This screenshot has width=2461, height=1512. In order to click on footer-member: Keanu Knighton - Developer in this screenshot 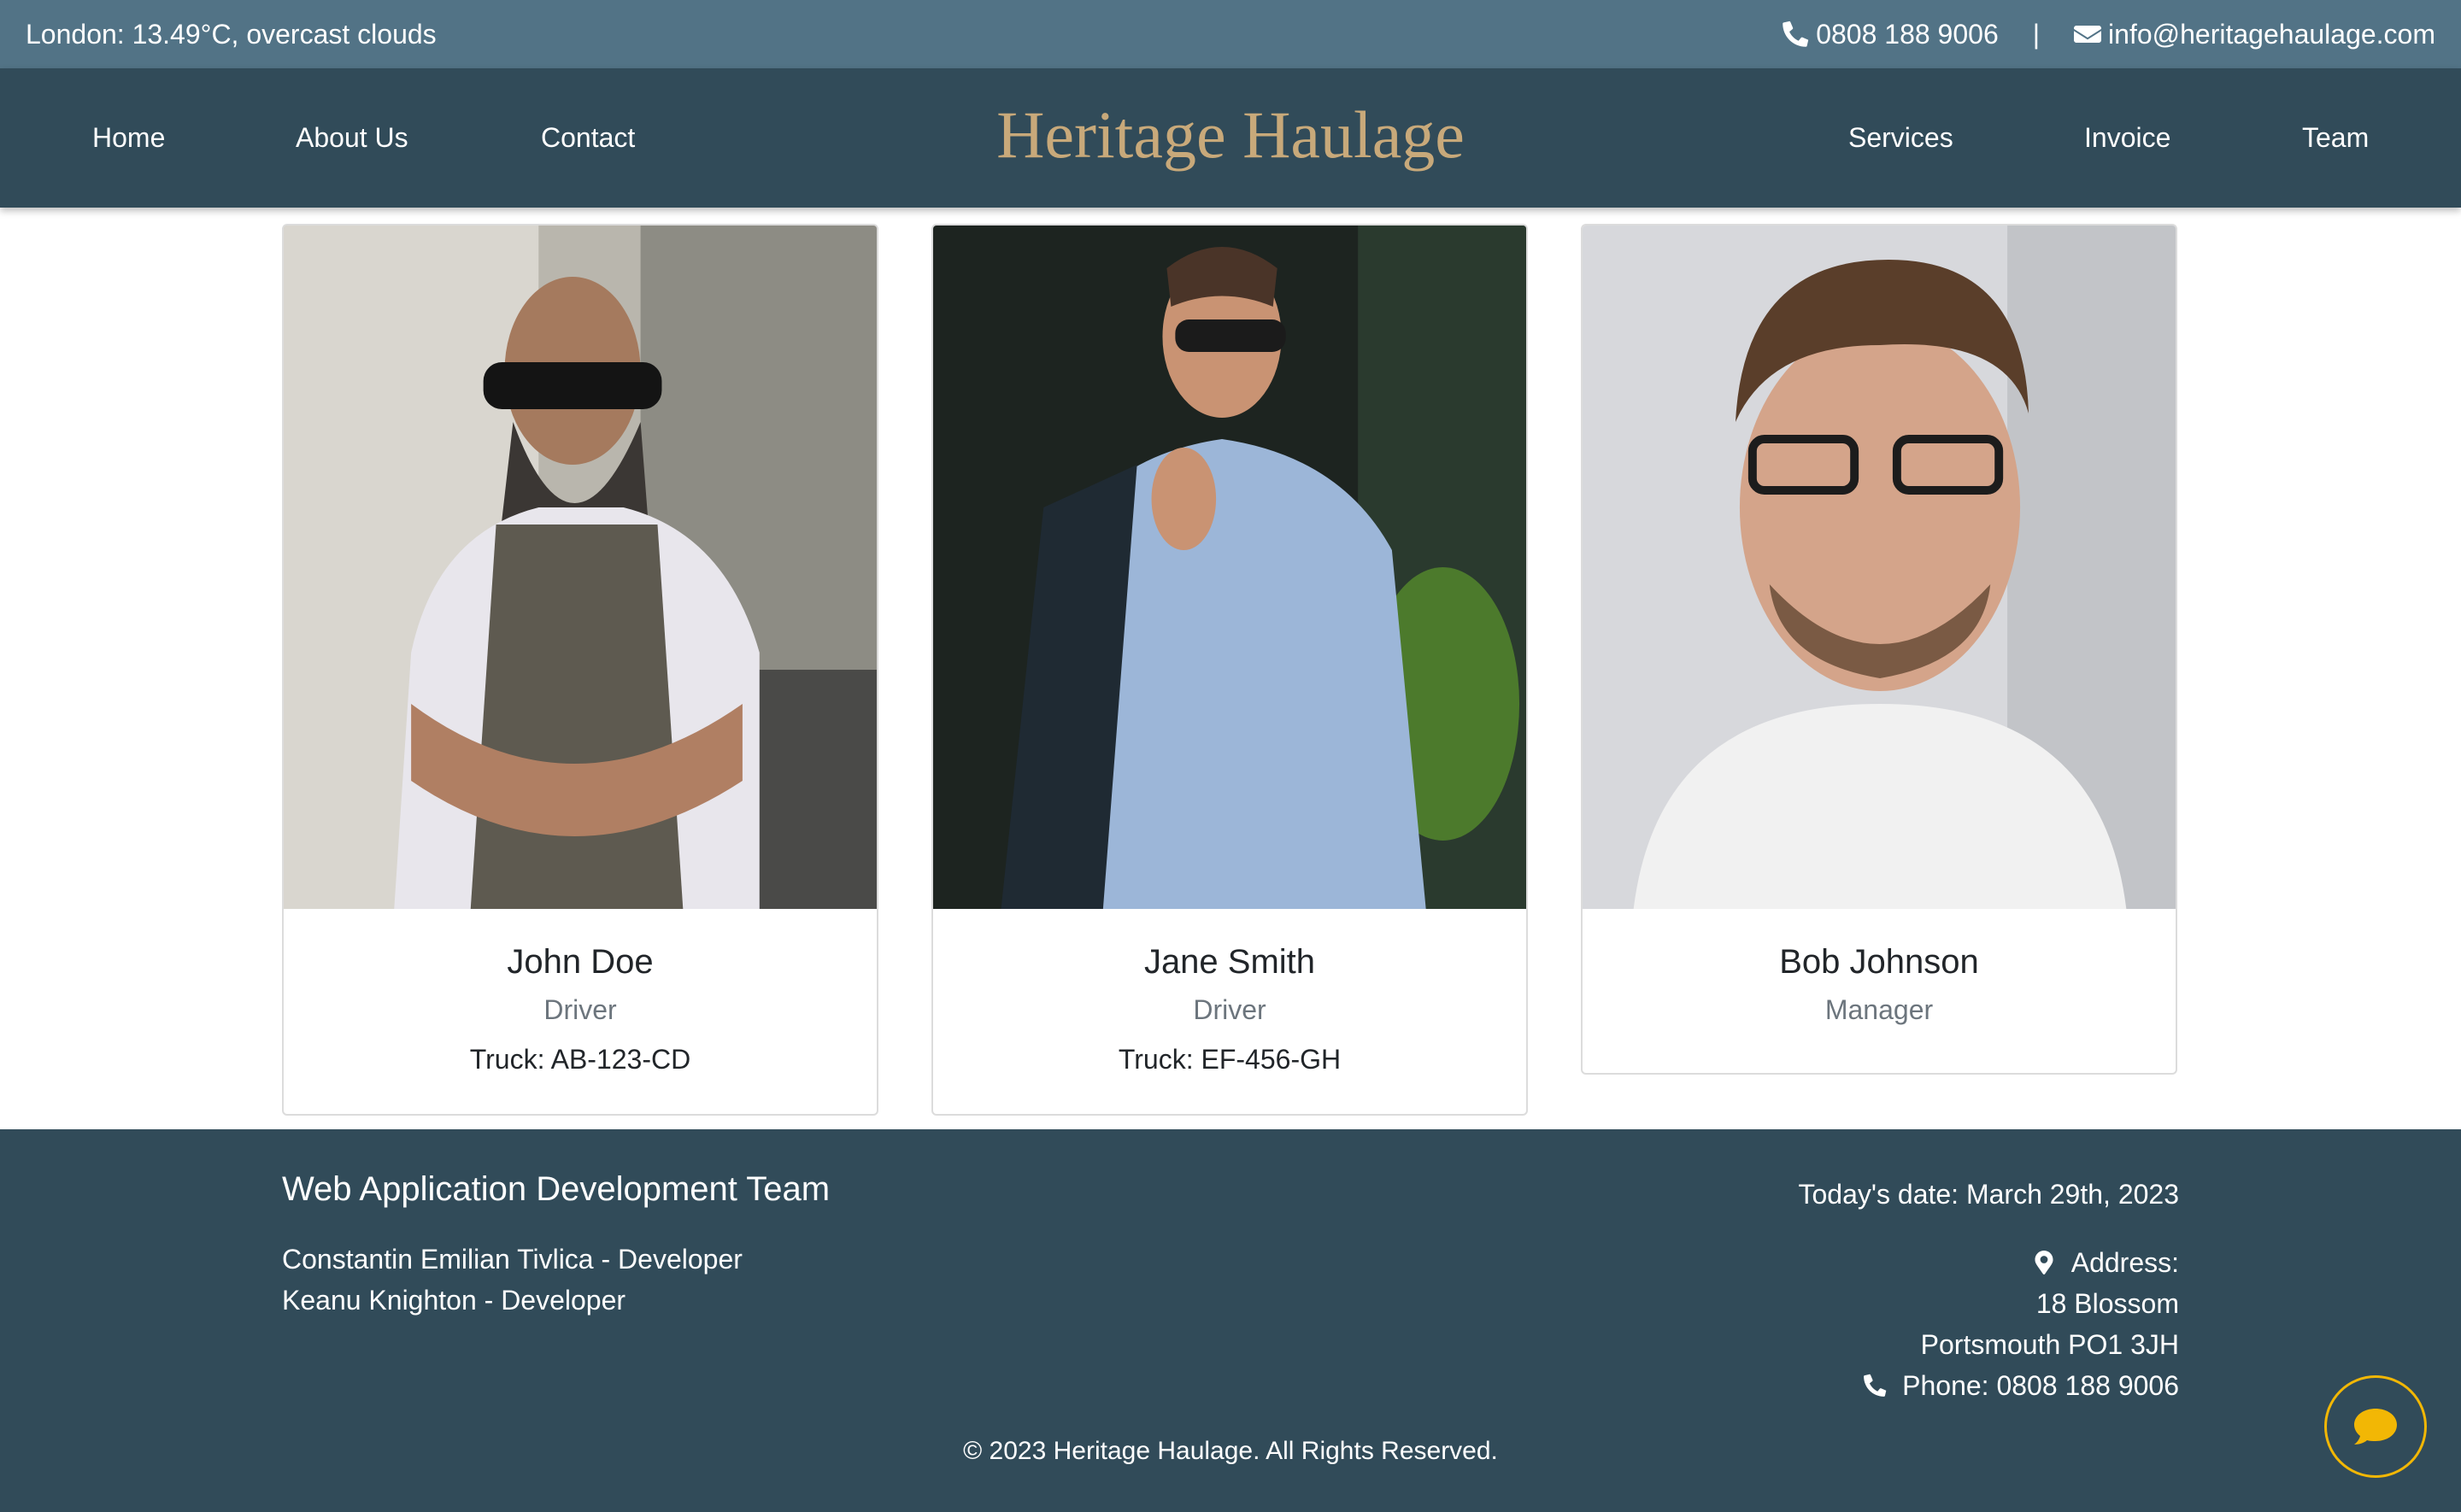, I will do `click(454, 1300)`.